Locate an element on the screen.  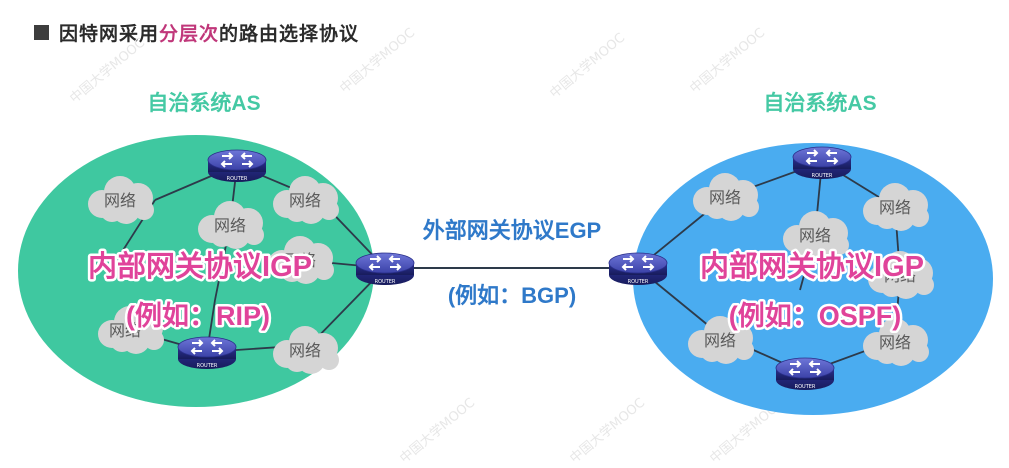
igp-right-example: (例如：OSPF) is located at coordinates (815, 316).